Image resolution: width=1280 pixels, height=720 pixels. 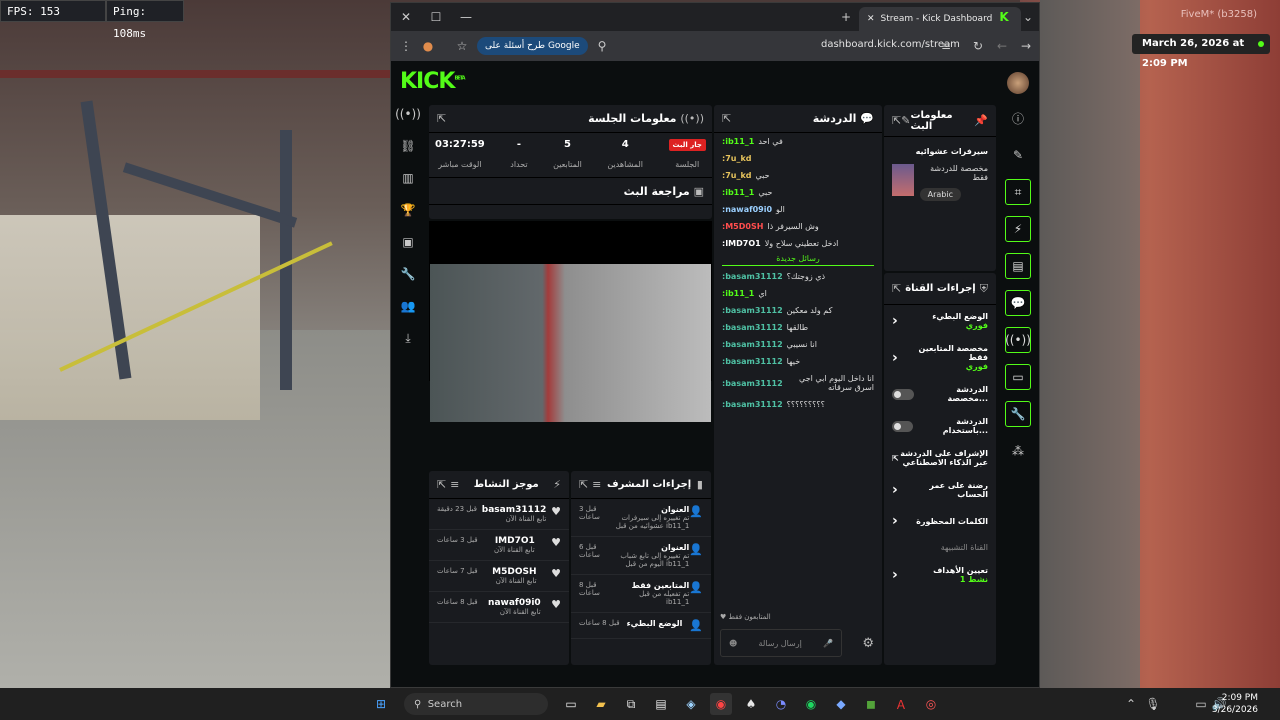 What do you see at coordinates (868, 643) in the screenshot?
I see `chat-settings-icon: ⚙` at bounding box center [868, 643].